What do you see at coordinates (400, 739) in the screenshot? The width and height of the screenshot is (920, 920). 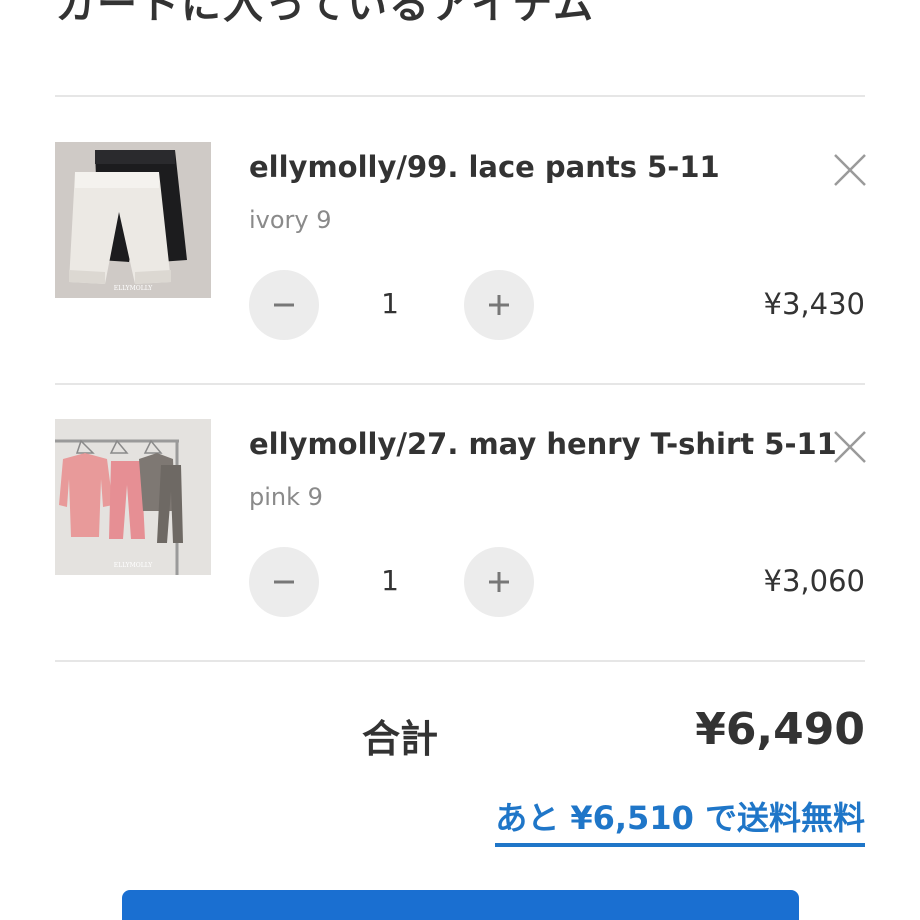 I see `total-label: 合計` at bounding box center [400, 739].